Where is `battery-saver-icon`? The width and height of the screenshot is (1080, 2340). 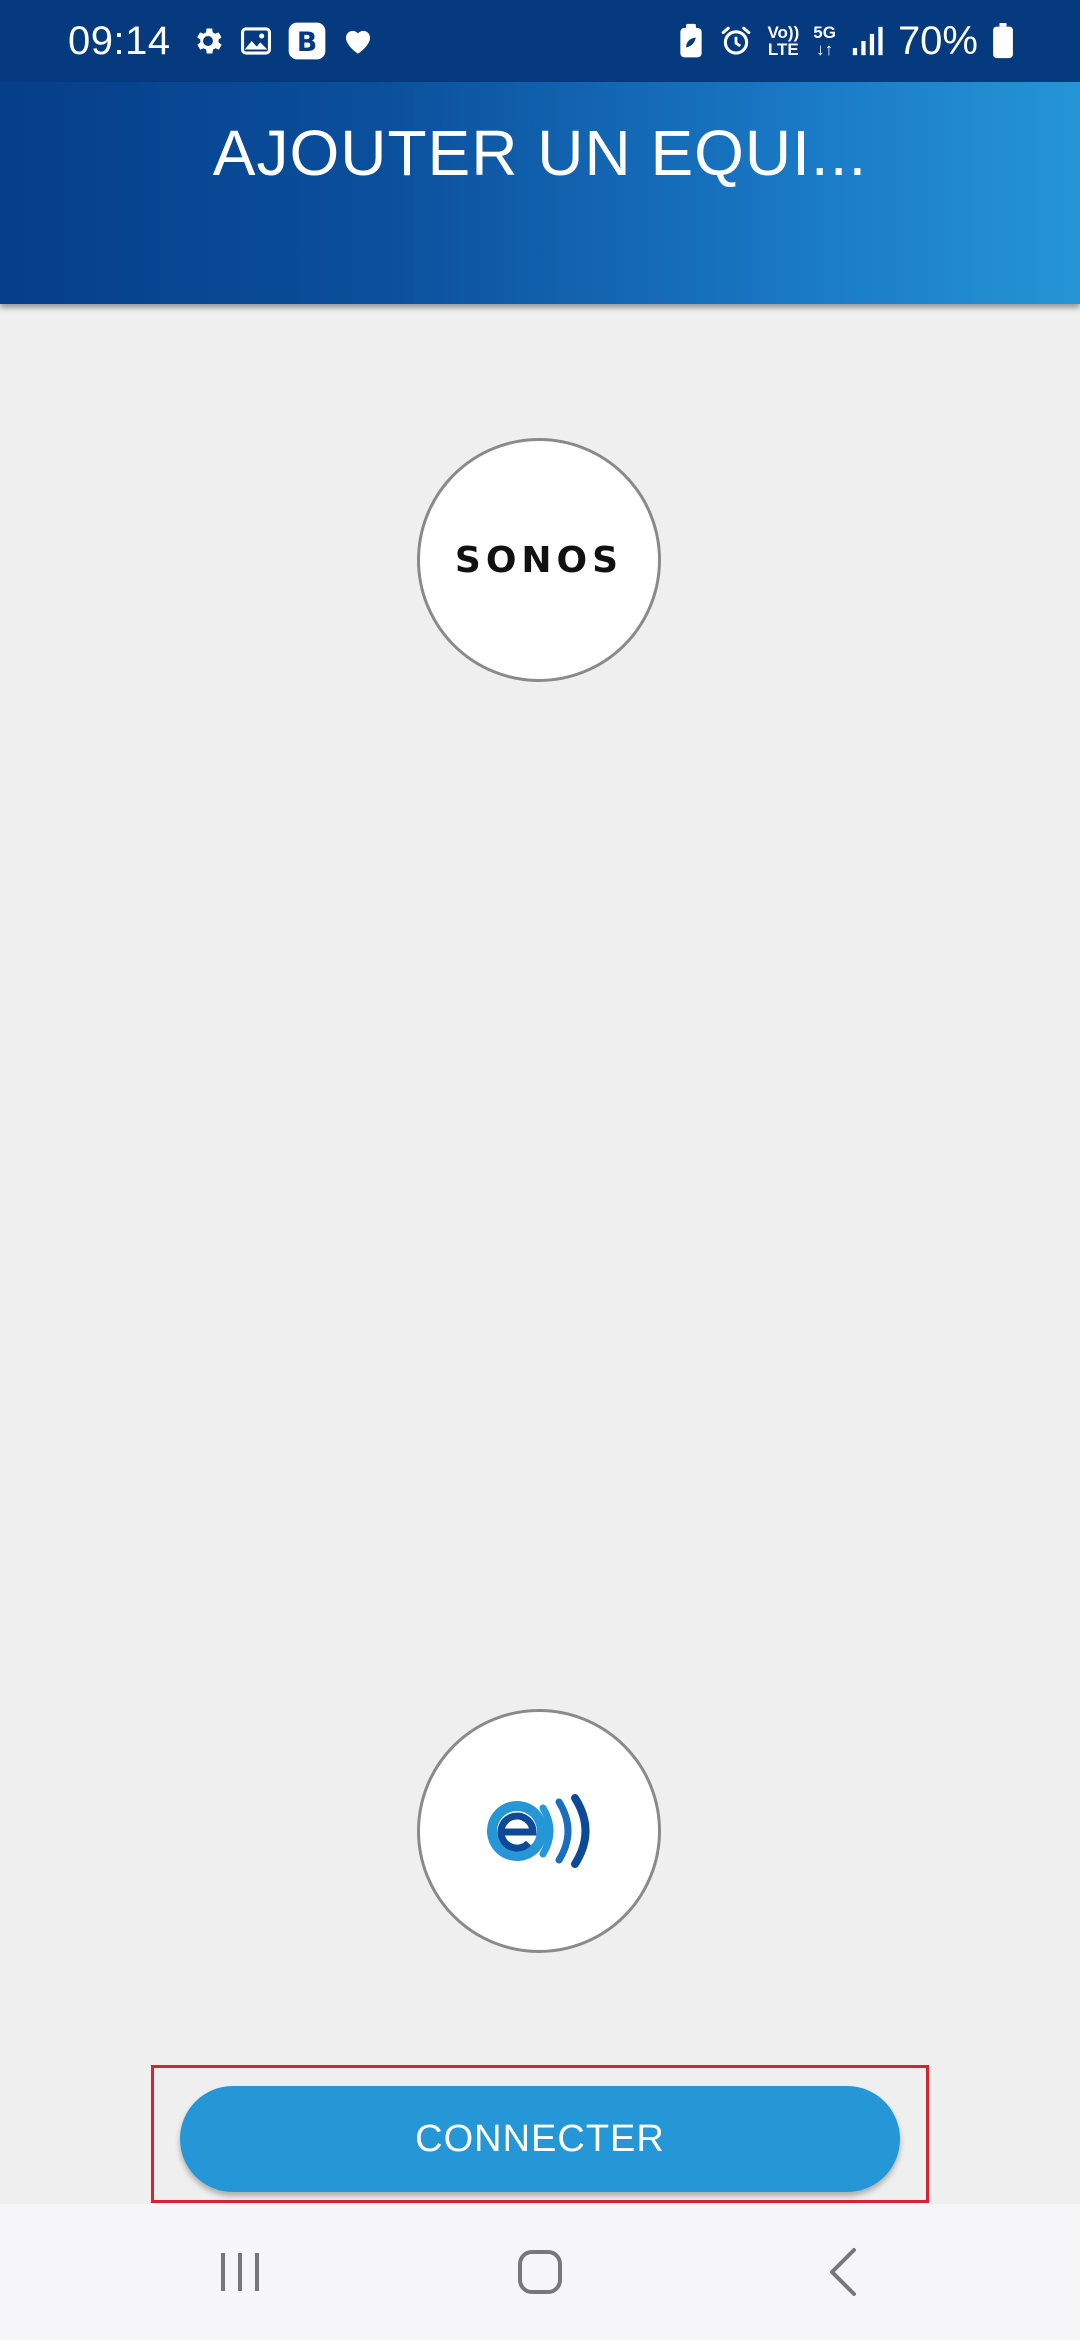 battery-saver-icon is located at coordinates (691, 40).